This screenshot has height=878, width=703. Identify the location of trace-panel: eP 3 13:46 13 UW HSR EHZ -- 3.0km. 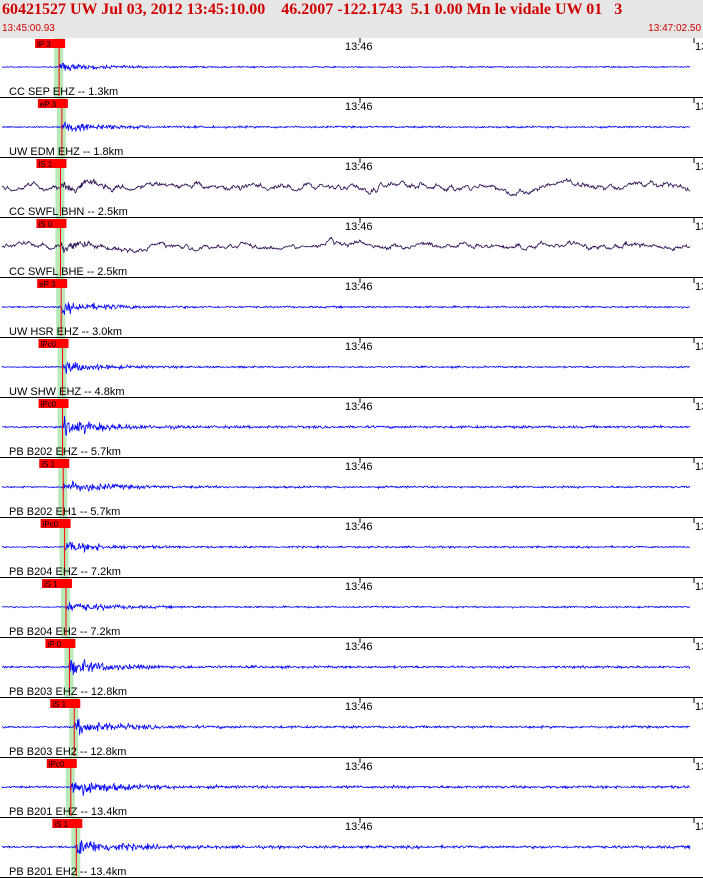
(351, 308).